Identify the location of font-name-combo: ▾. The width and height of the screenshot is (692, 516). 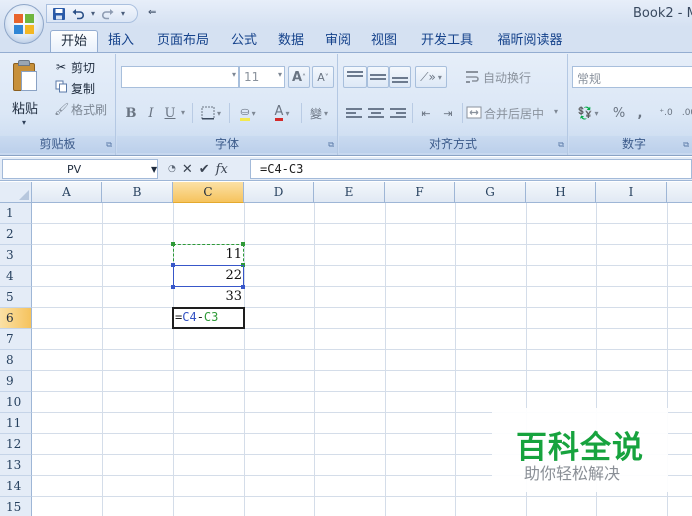
(180, 77).